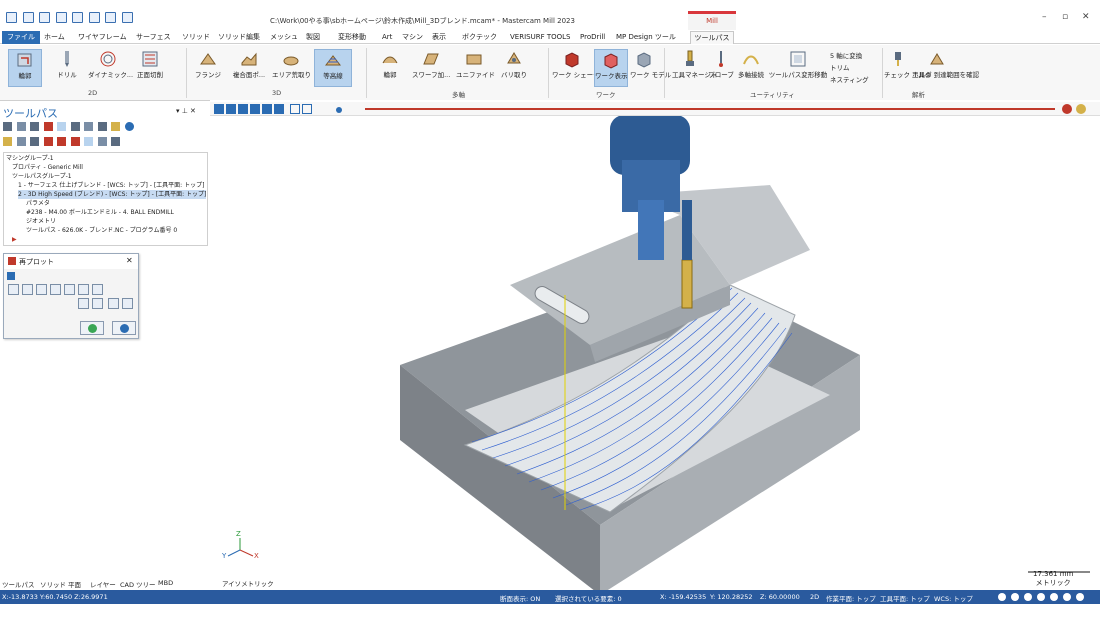  Describe the element at coordinates (30, 158) in the screenshot. I see `tree-item-machine-group: マシングループ-1` at that location.